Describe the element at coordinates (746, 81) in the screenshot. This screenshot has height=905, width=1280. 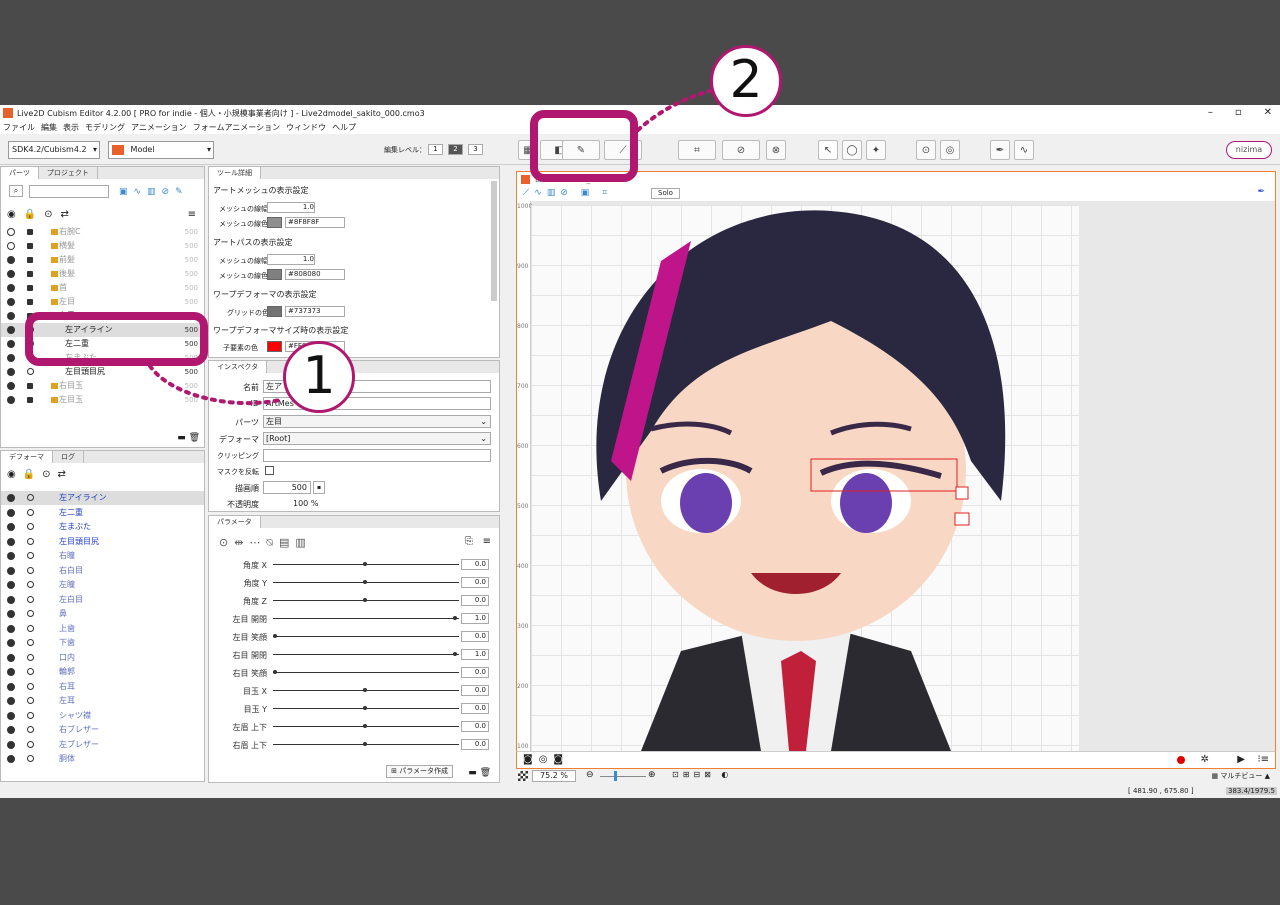
I see `annotation-marker-2: 2` at that location.